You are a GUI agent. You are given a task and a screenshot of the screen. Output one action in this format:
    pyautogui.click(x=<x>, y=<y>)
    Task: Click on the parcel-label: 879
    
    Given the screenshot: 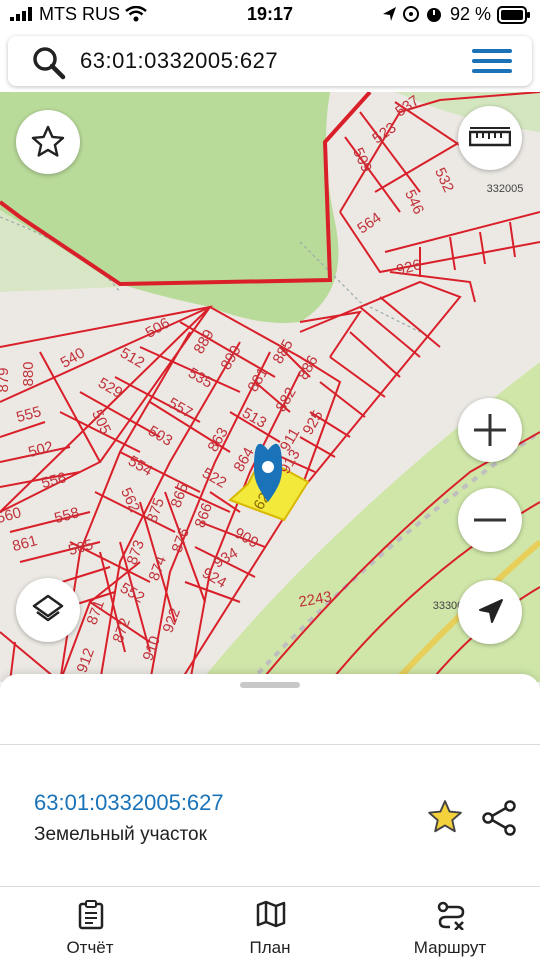 What is the action you would take?
    pyautogui.click(x=6, y=379)
    